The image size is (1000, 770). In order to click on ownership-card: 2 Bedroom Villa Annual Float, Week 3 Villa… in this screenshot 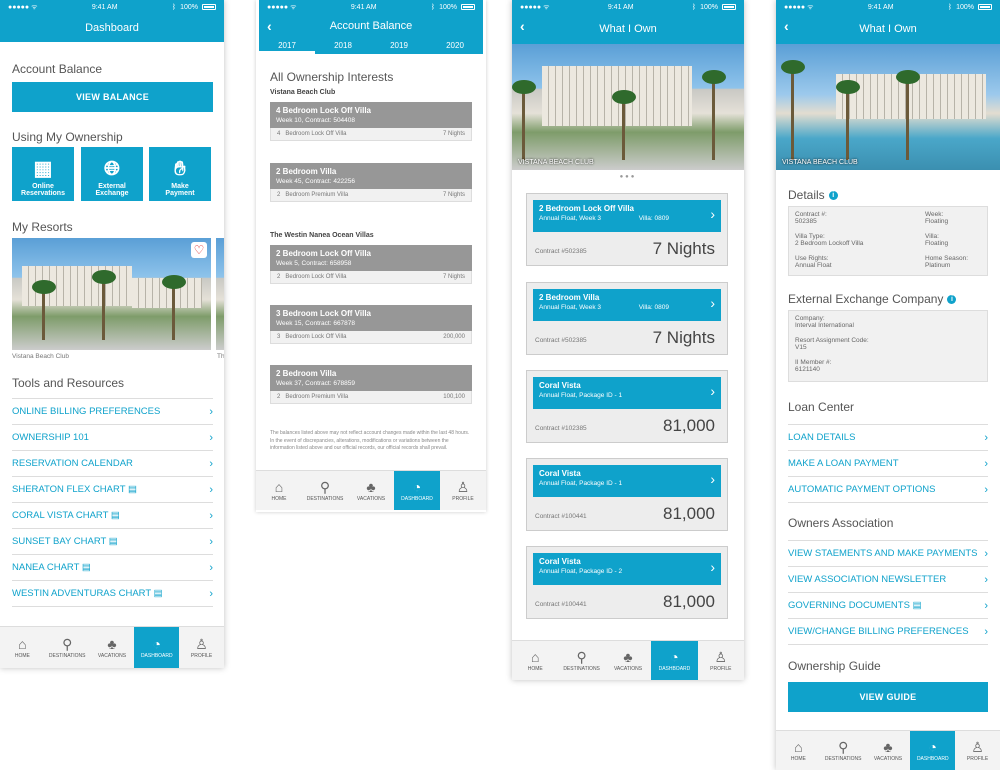, I will do `click(627, 318)`.